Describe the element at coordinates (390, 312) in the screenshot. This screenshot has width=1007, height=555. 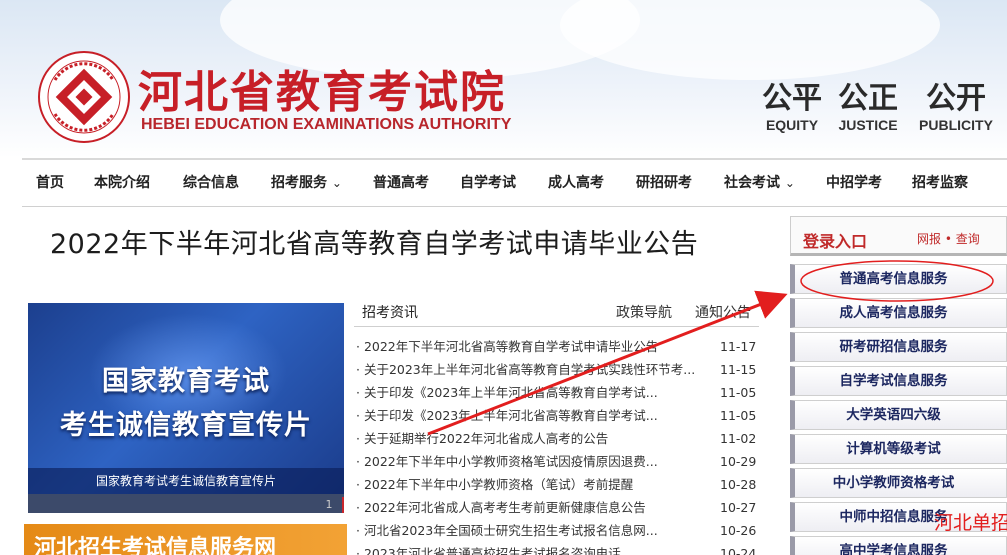
I see `tab-admission-news: 招考资讯` at that location.